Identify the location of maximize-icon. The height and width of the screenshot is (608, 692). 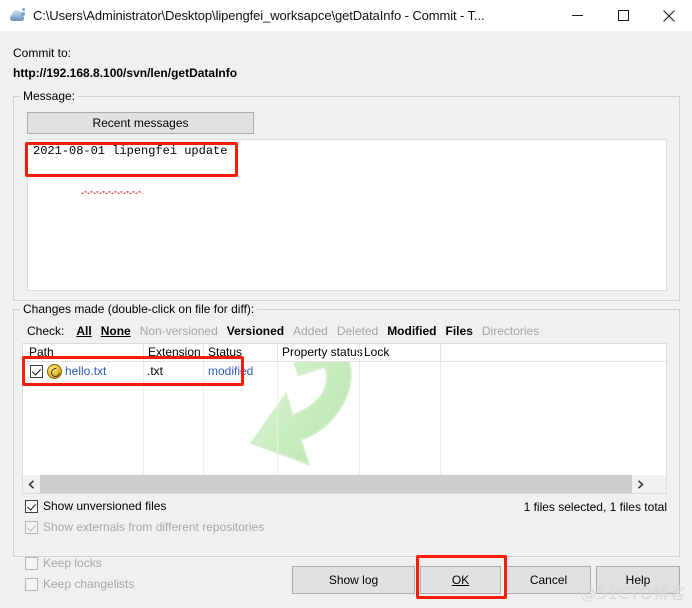
(623, 15).